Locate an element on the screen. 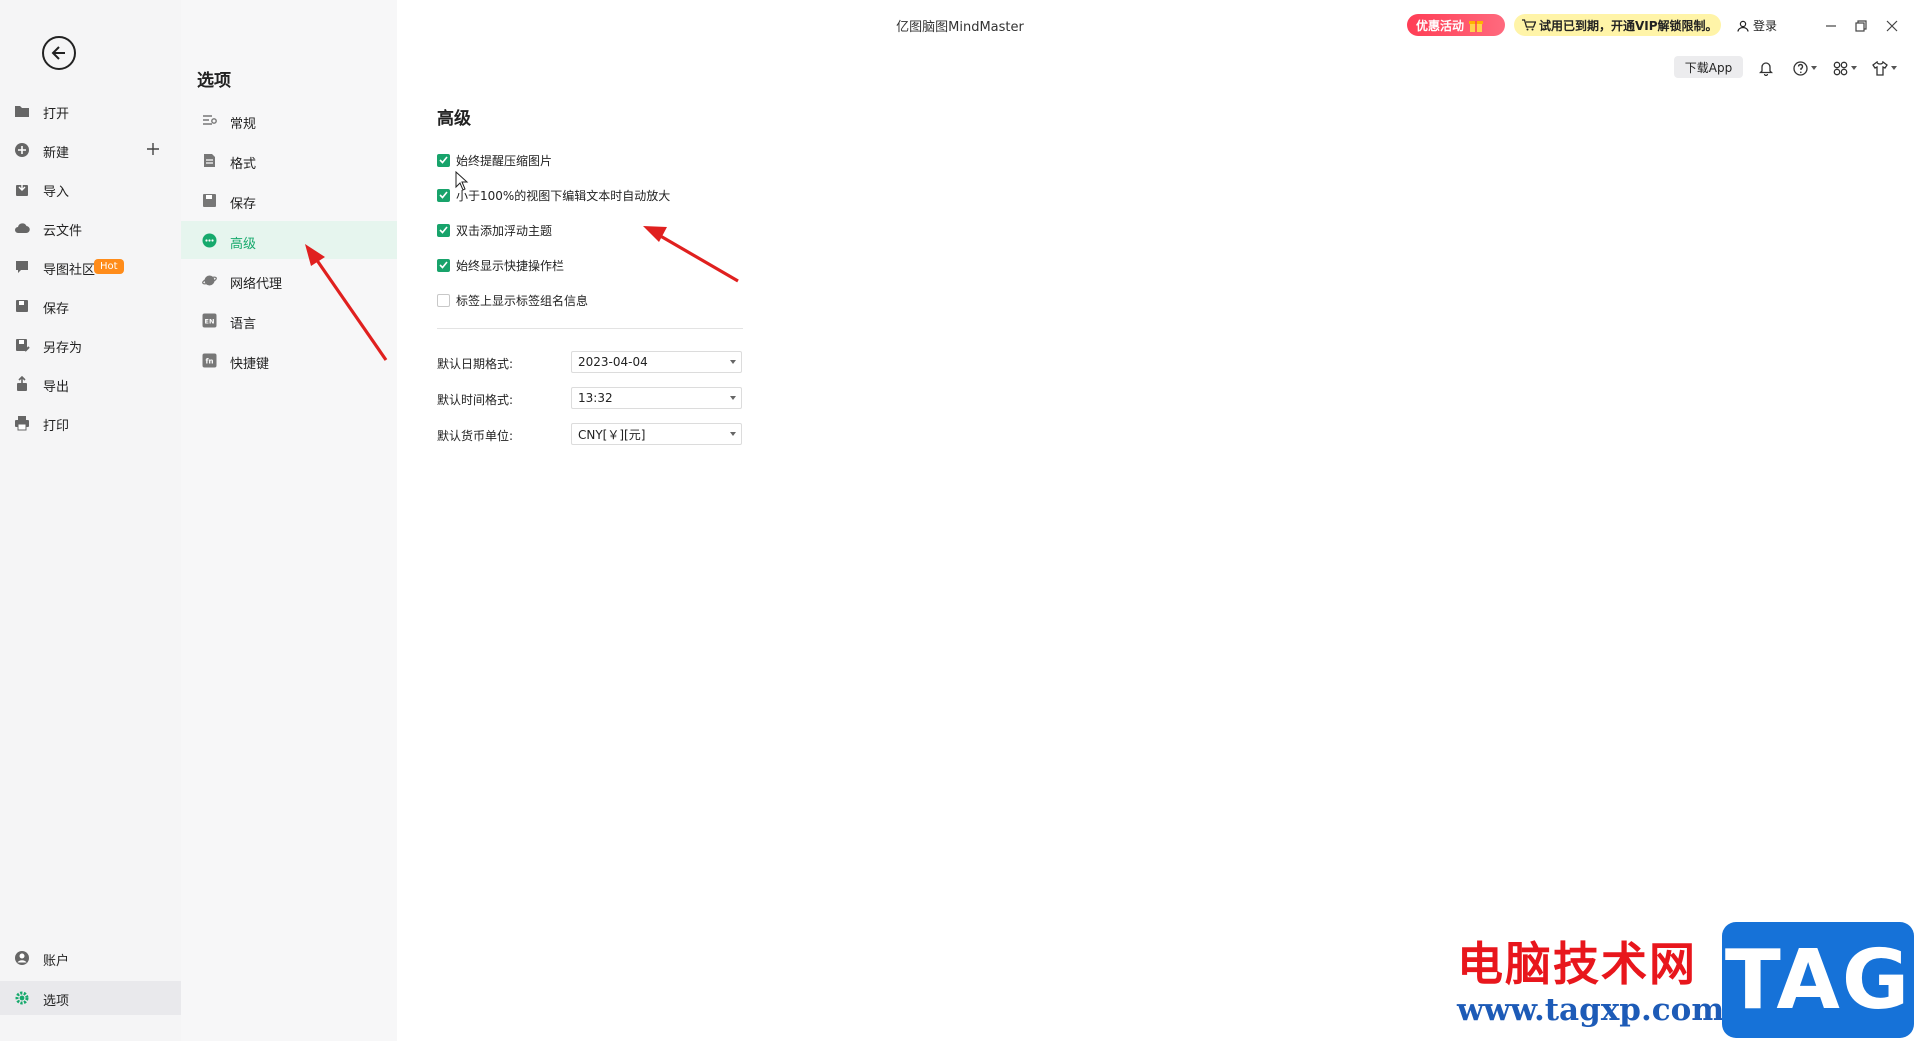  plus-circle-icon is located at coordinates (22, 150).